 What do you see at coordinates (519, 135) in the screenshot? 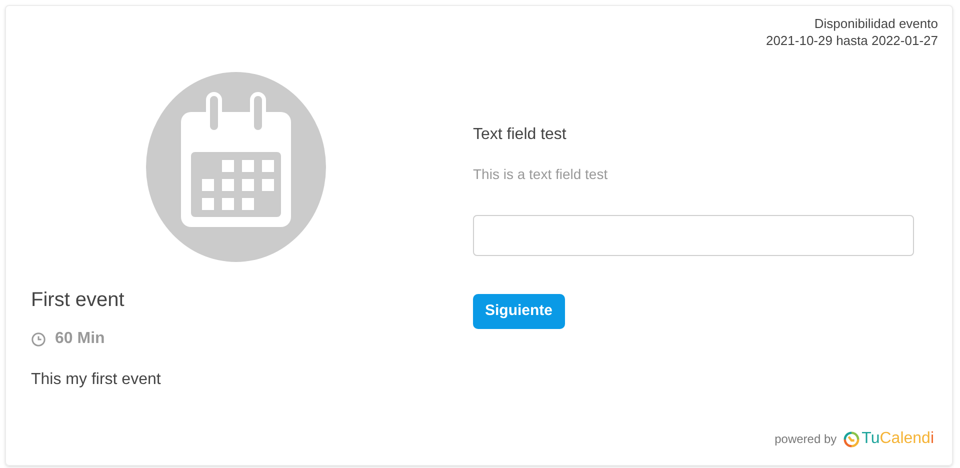
I see `question-label: Text field test` at bounding box center [519, 135].